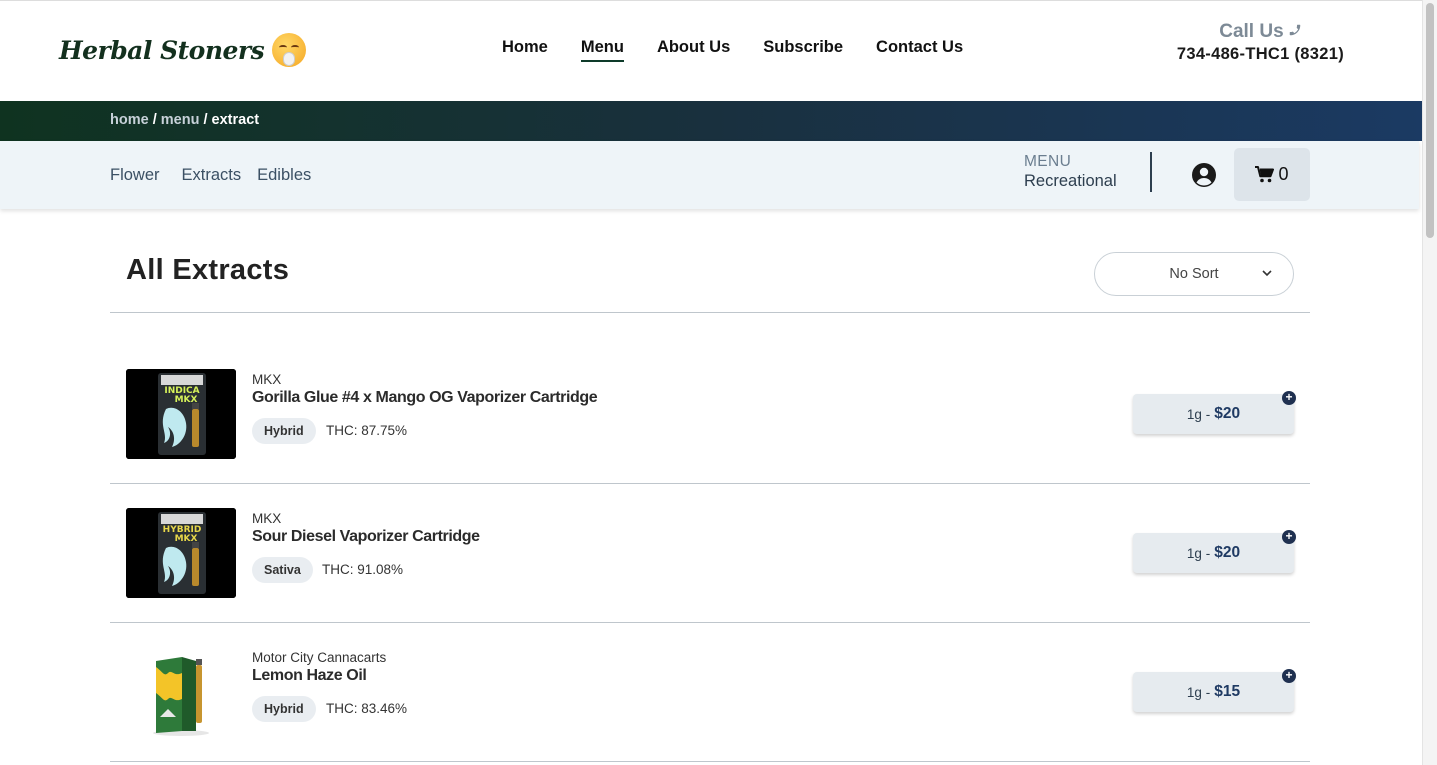 This screenshot has width=1437, height=765. What do you see at coordinates (129, 120) in the screenshot?
I see `breadcrumb-home: home` at bounding box center [129, 120].